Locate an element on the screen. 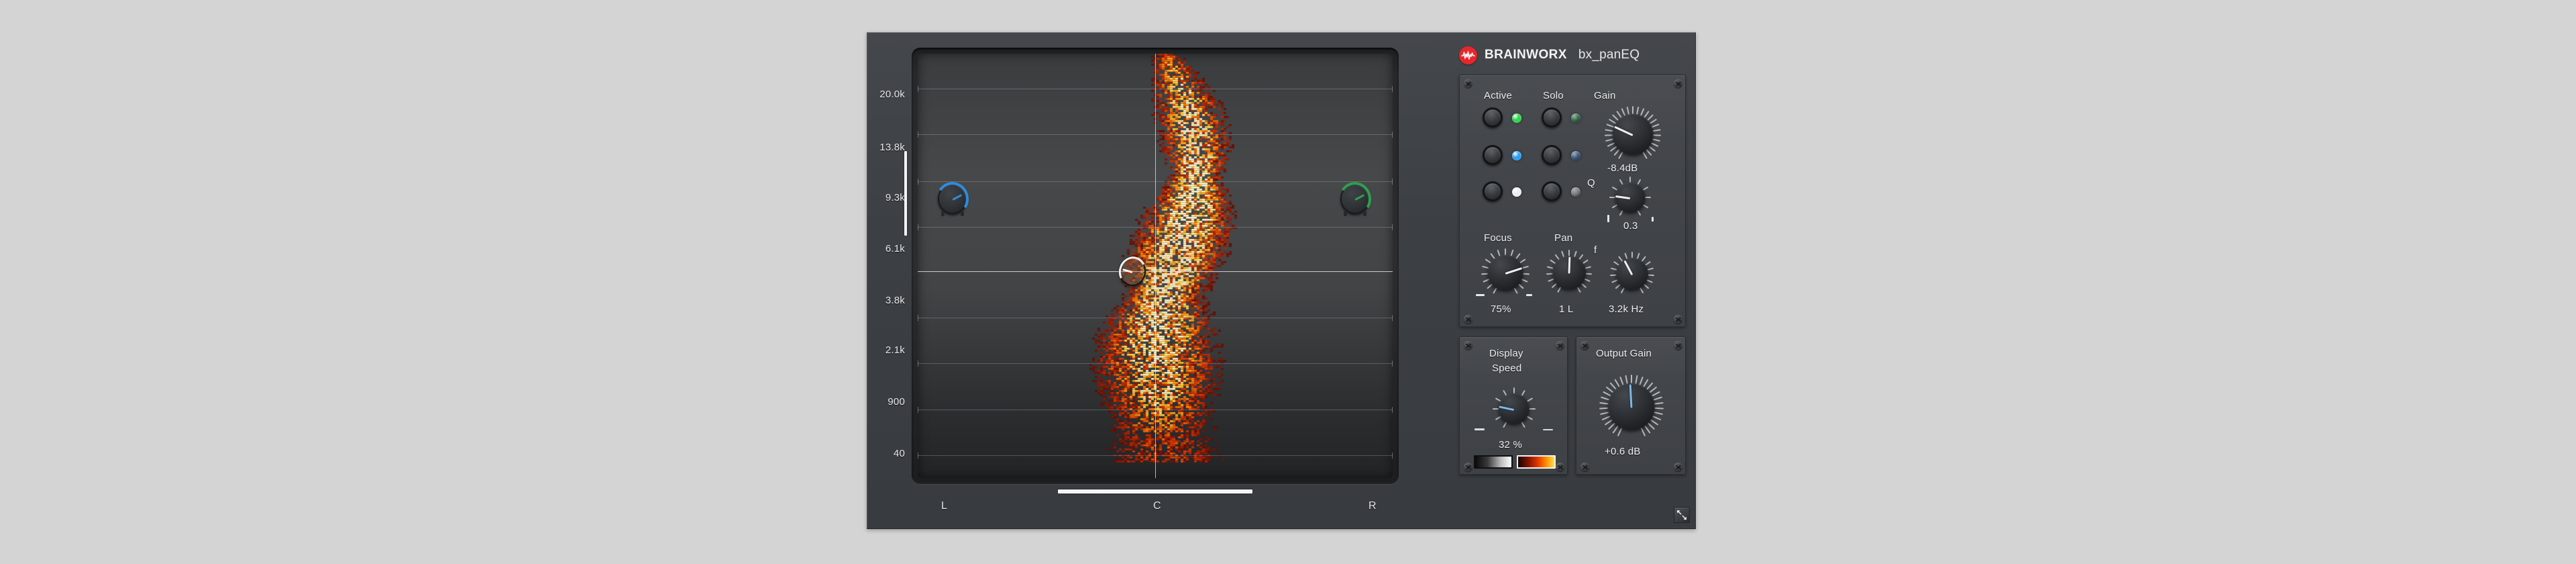 This screenshot has width=2576, height=564. freq-tick-7: 40 is located at coordinates (899, 453).